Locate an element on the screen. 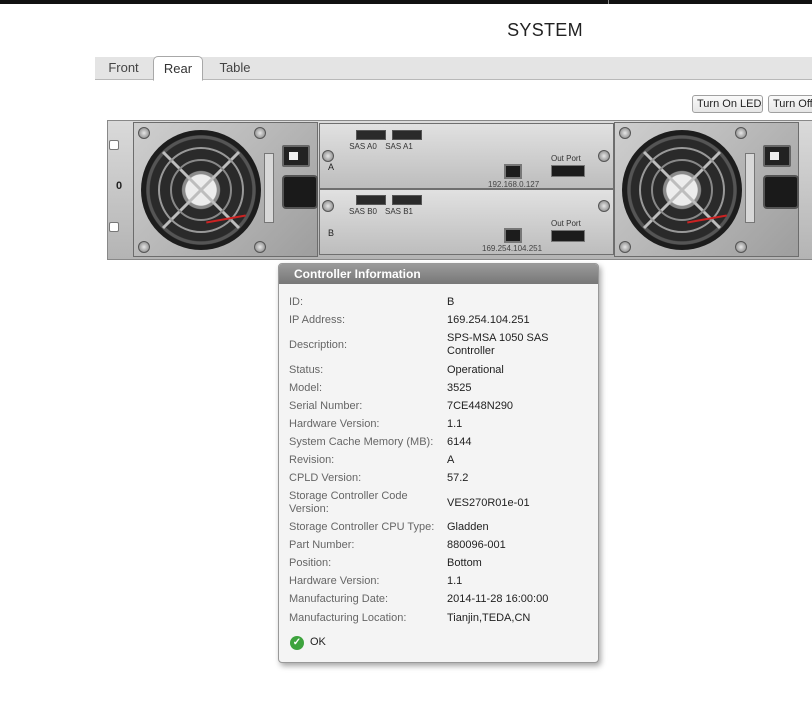 This screenshot has width=812, height=718. power-supply-left is located at coordinates (225, 189).